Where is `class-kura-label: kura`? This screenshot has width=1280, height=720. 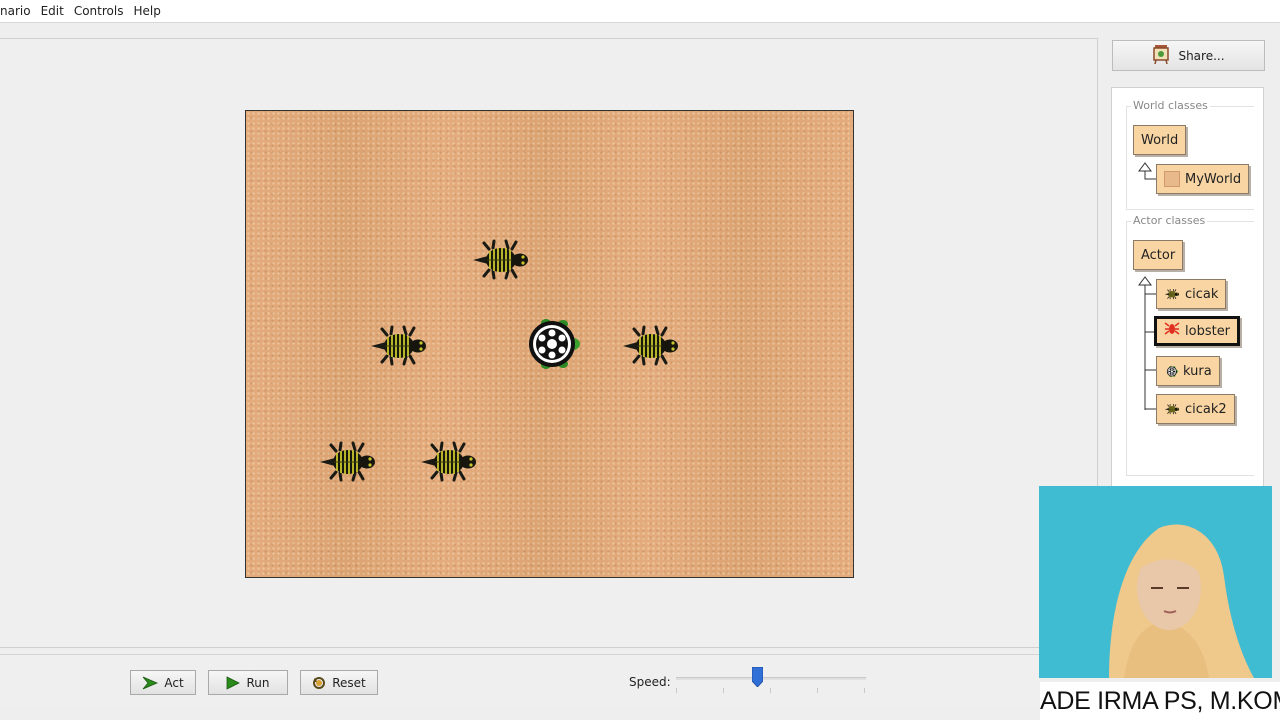 class-kura-label: kura is located at coordinates (1197, 371).